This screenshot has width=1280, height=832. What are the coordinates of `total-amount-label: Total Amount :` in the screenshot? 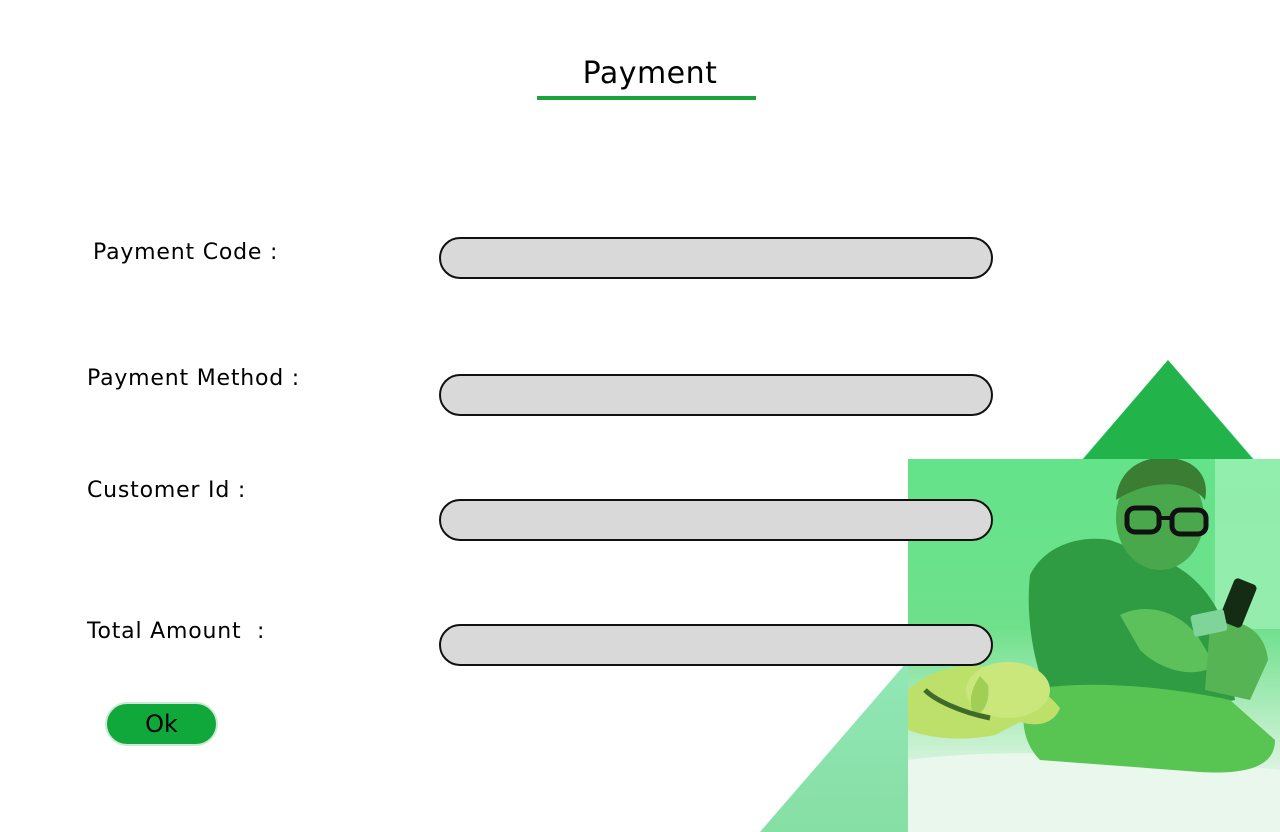 It's located at (176, 631).